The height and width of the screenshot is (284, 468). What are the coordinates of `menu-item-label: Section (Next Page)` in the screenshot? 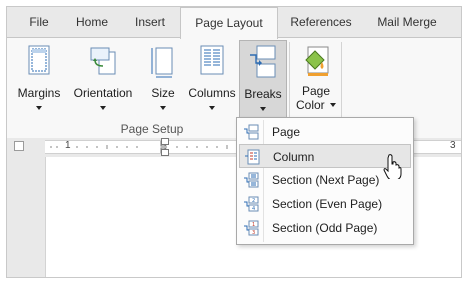 It's located at (326, 180).